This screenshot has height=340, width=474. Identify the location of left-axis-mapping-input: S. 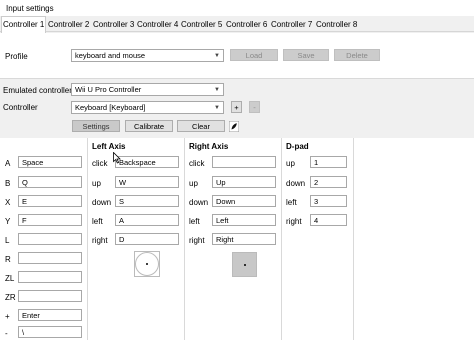
(147, 201).